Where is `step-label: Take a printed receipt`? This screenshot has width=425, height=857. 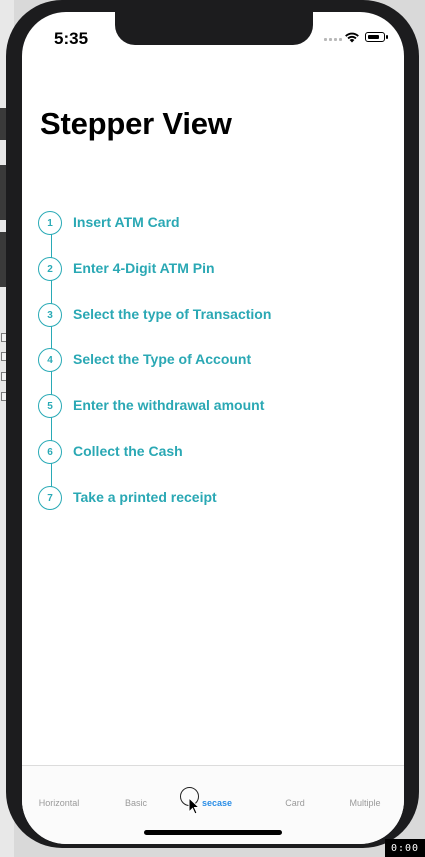 step-label: Take a printed receipt is located at coordinates (145, 497).